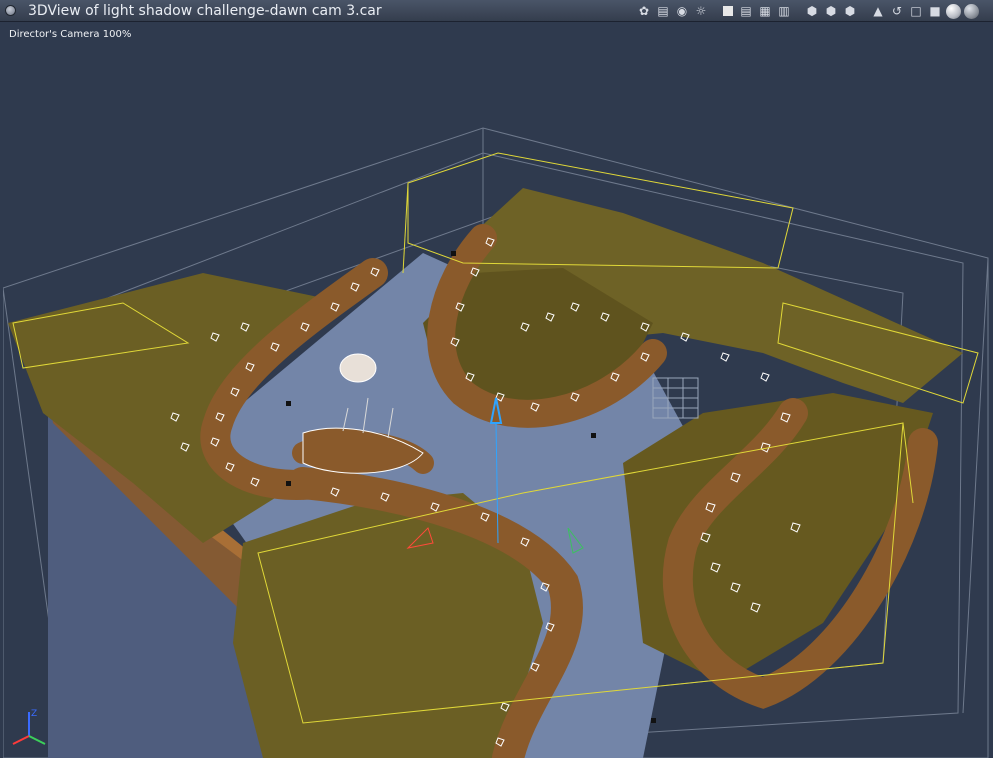 This screenshot has width=993, height=758. Describe the element at coordinates (953, 11) in the screenshot. I see `render-ball-icon` at that location.